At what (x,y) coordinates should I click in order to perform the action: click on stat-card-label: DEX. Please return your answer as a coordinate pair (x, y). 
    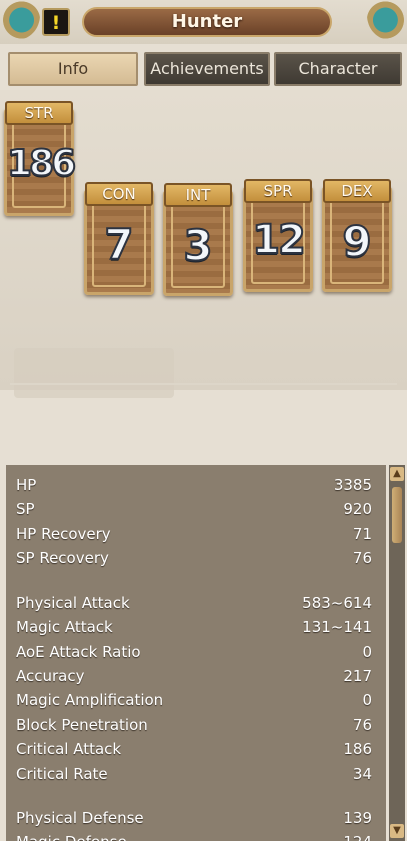
    Looking at the image, I should click on (357, 191).